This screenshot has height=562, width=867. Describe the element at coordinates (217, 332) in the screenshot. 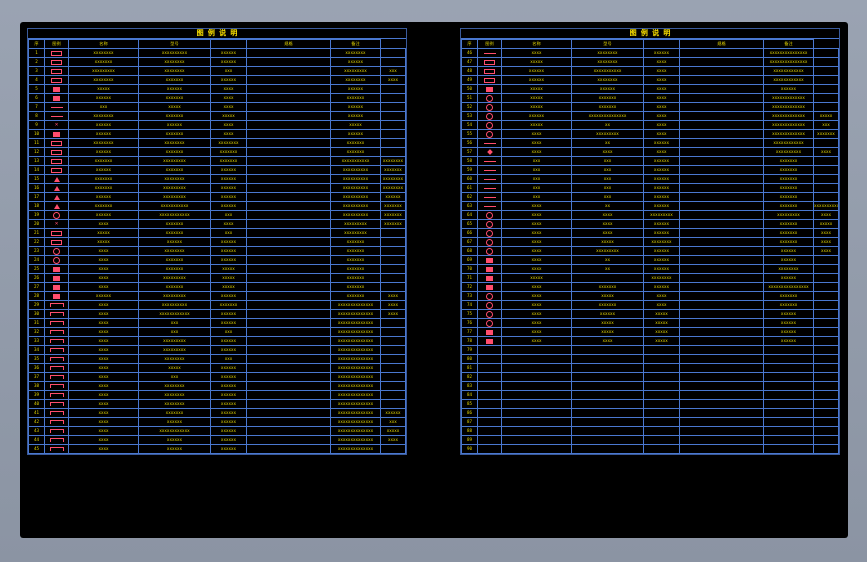

I see `table-row: 32 xxxx xxx xxx xxxxxxxxxxxxxx` at that location.